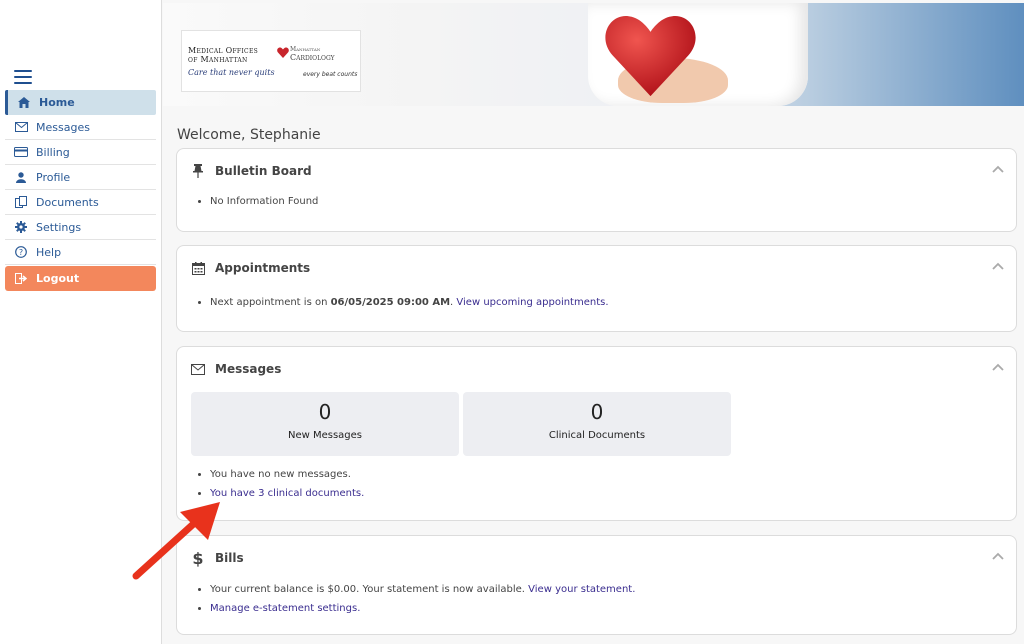 The height and width of the screenshot is (644, 1024). Describe the element at coordinates (58, 278) in the screenshot. I see `sidebar-item-label: Logout` at that location.